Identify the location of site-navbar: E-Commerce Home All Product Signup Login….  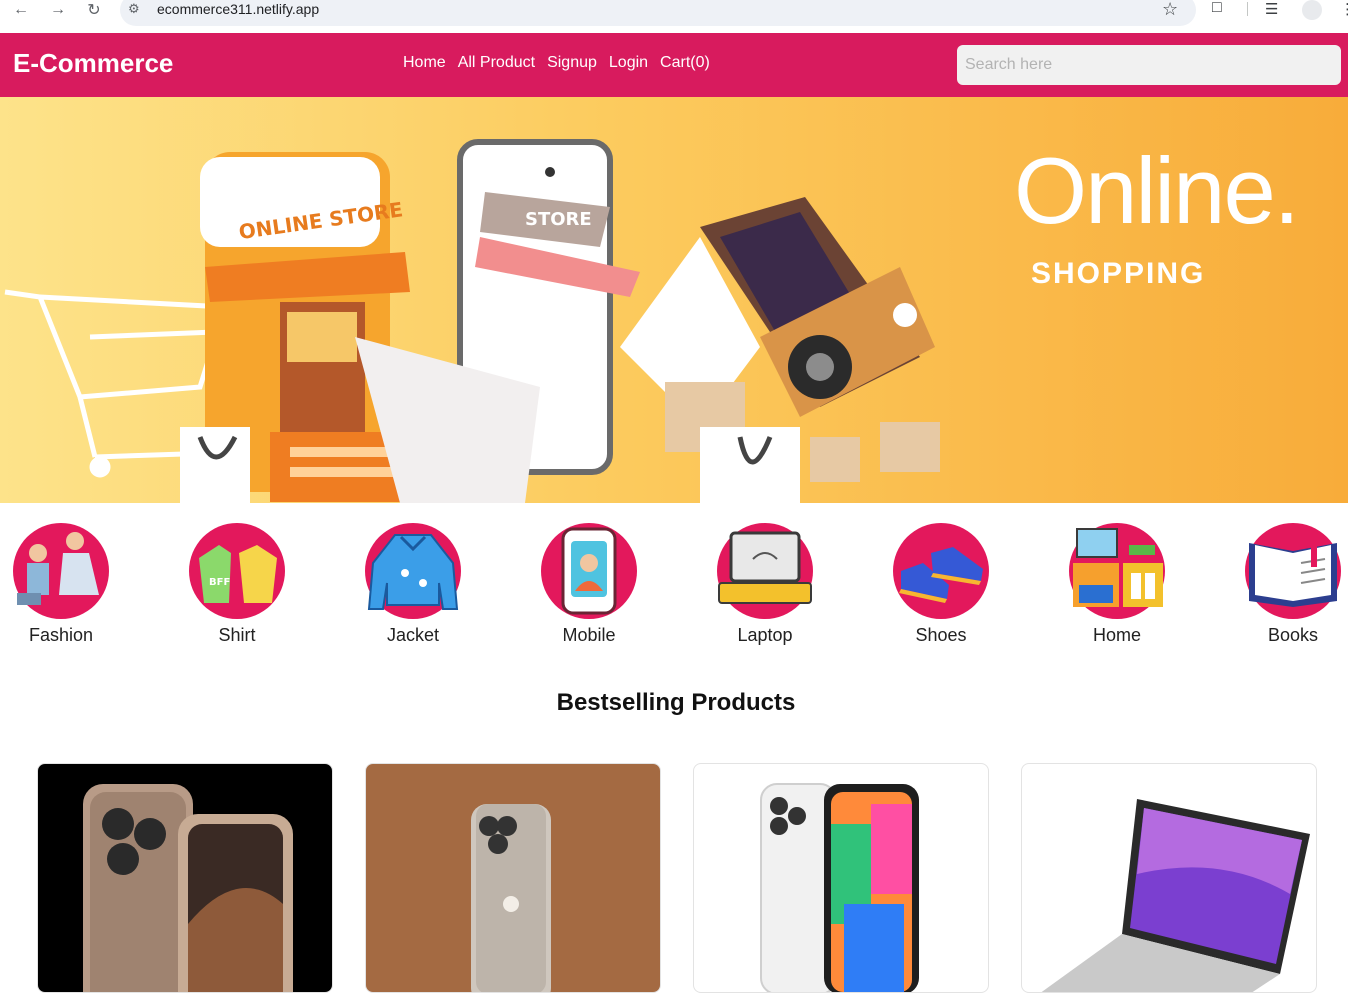
(674, 65).